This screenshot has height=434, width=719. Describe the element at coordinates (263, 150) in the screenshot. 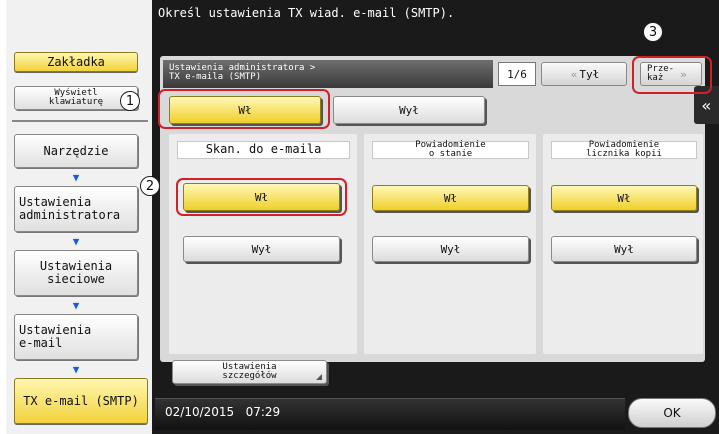

I see `column-heading: Skan. do e-maila` at that location.